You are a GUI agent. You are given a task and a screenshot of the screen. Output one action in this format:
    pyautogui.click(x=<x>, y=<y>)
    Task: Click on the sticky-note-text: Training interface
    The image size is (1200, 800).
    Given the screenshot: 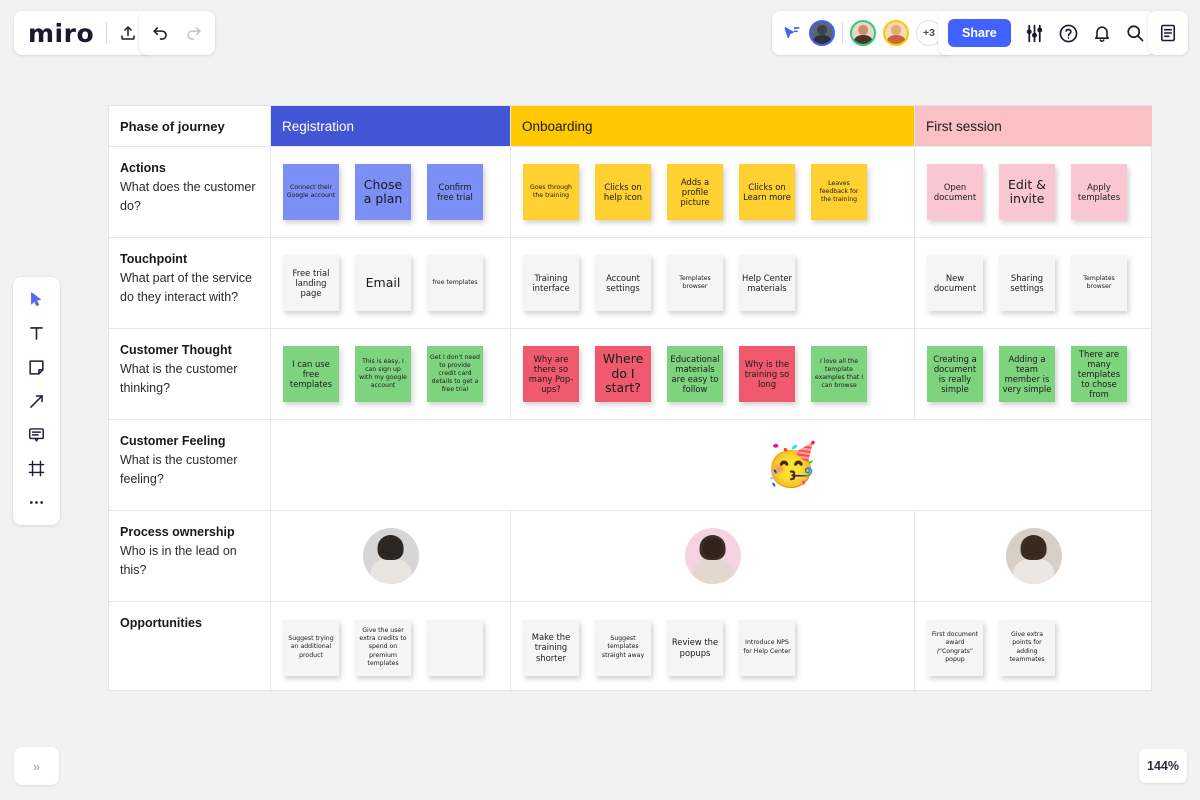 What is the action you would take?
    pyautogui.click(x=551, y=282)
    